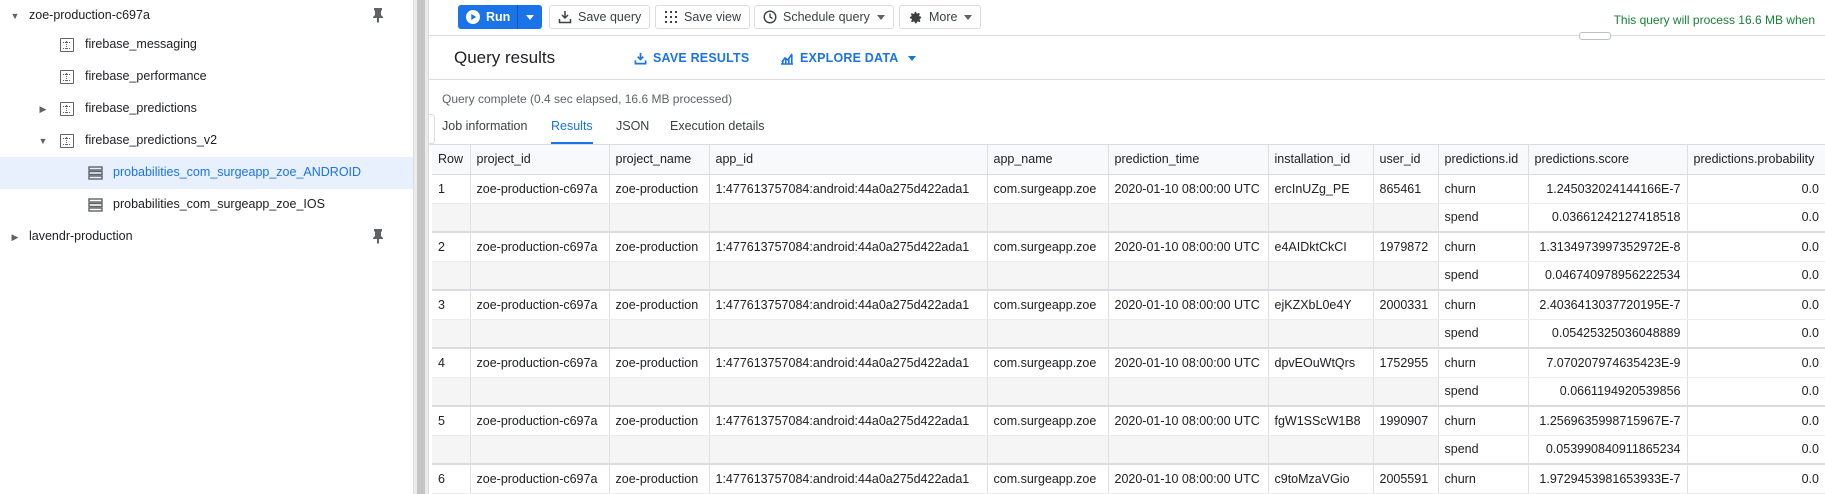 The width and height of the screenshot is (1825, 494). What do you see at coordinates (1127, 58) in the screenshot?
I see `results-header: Query results SAVE RESULTS EXPLORE DATA` at bounding box center [1127, 58].